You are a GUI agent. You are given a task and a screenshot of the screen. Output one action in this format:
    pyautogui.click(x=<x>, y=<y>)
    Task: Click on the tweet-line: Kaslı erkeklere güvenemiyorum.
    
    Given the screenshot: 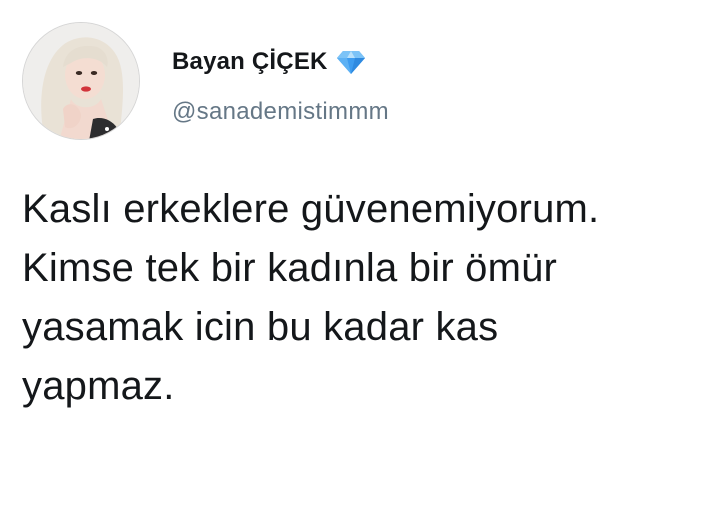 What is the action you would take?
    pyautogui.click(x=311, y=209)
    